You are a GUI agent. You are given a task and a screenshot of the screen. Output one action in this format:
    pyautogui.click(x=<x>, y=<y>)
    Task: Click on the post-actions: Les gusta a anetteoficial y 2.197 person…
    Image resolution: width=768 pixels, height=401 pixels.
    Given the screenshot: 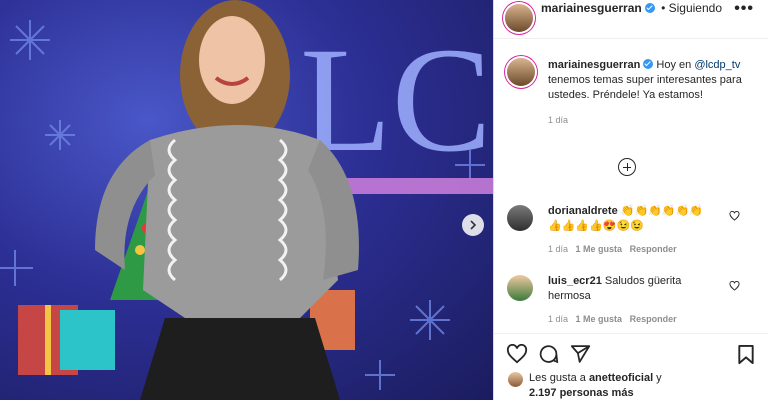 What is the action you would take?
    pyautogui.click(x=631, y=367)
    